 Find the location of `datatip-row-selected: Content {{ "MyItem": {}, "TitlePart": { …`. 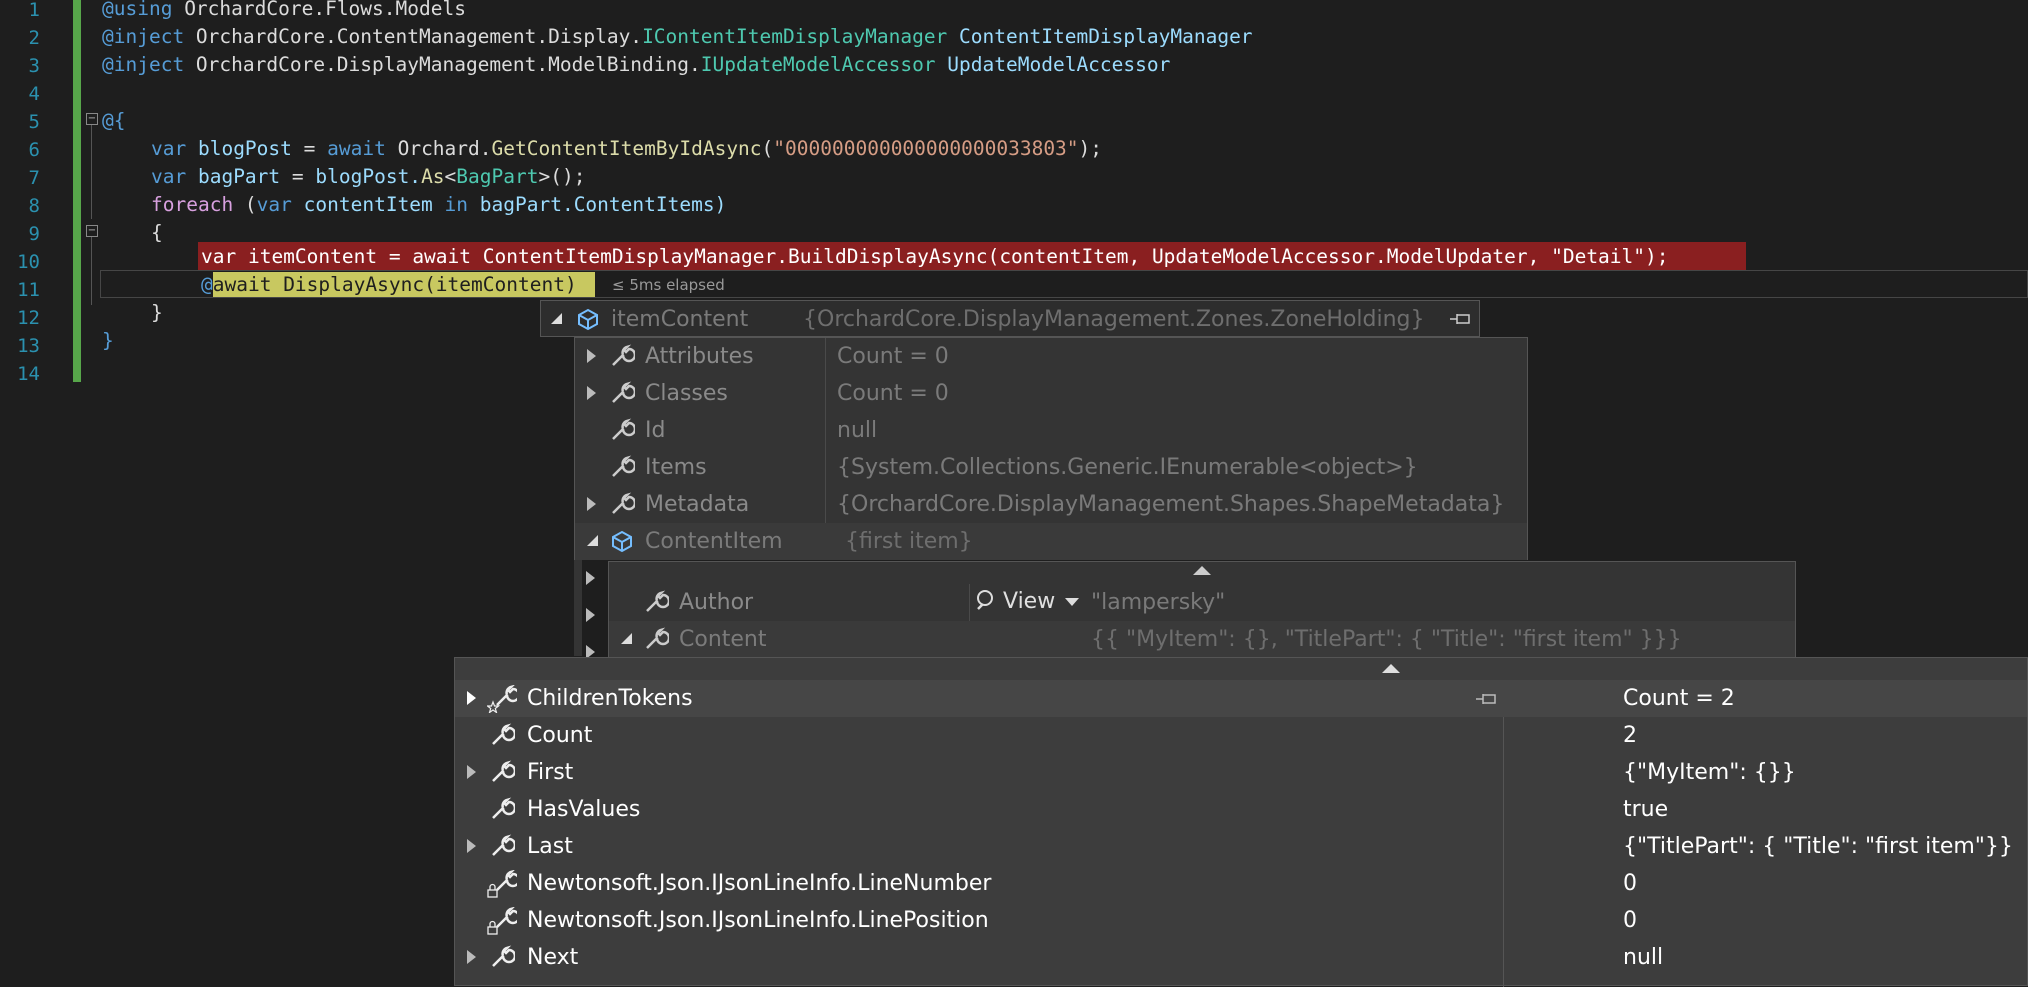

datatip-row-selected: Content {{ "MyItem": {}, "TitlePart": { … is located at coordinates (1202, 639).